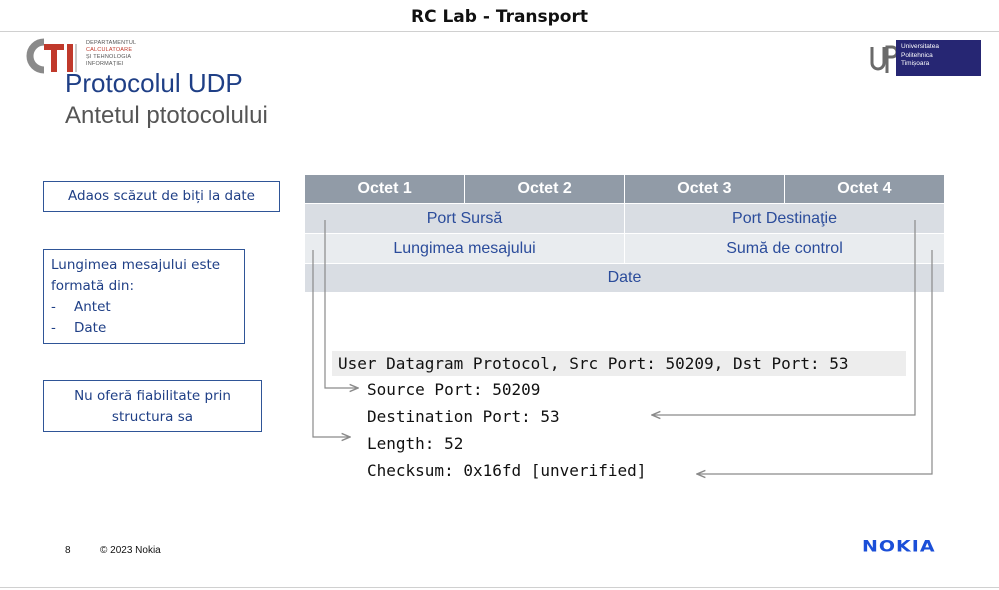 The height and width of the screenshot is (590, 999). Describe the element at coordinates (341, 304) in the screenshot. I see `source-port-arrow` at that location.